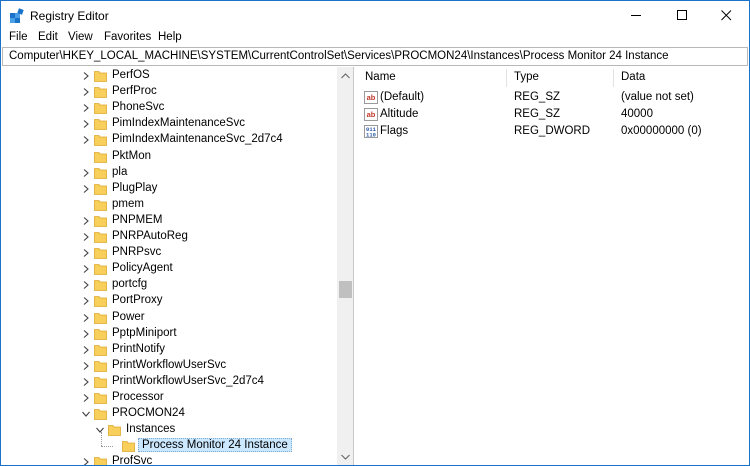 The width and height of the screenshot is (750, 466). What do you see at coordinates (169, 318) in the screenshot?
I see `tree-item: Power` at bounding box center [169, 318].